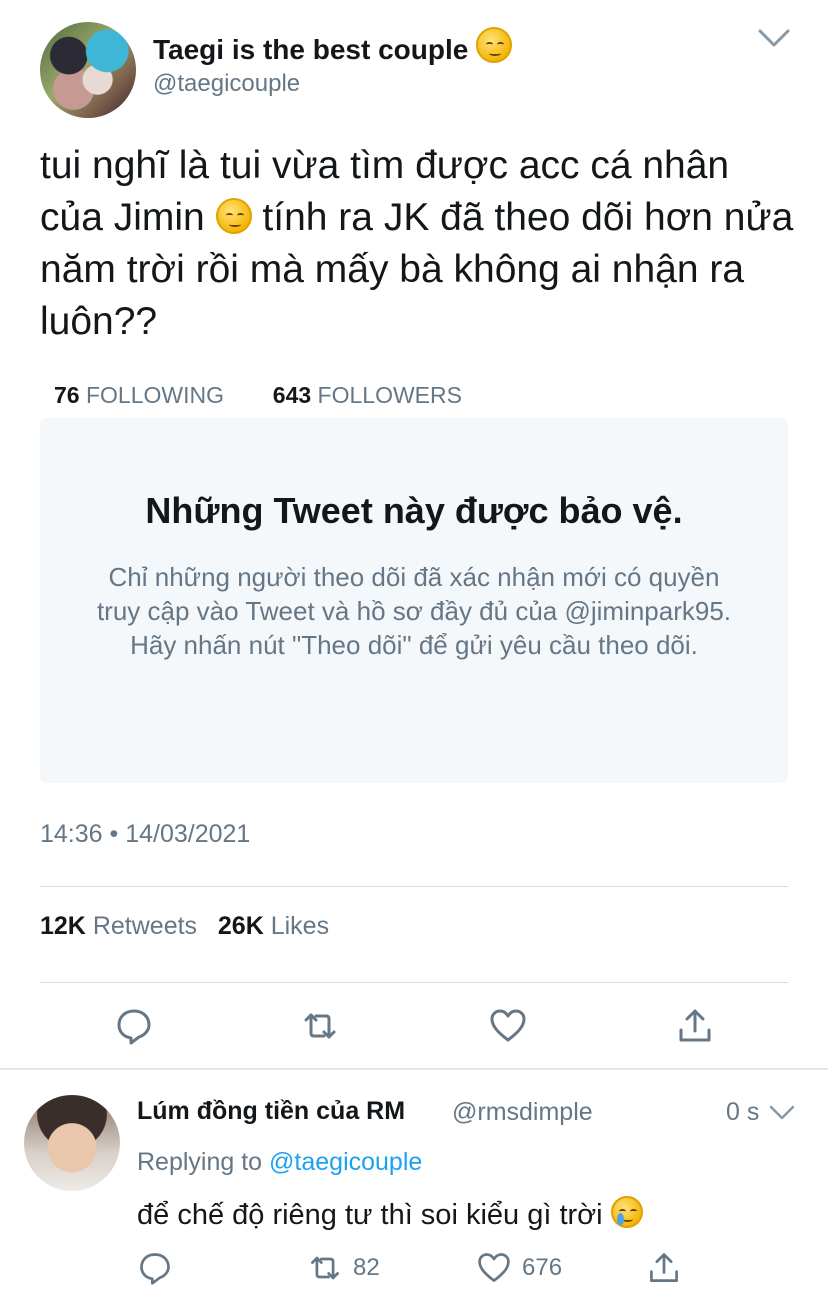 The height and width of the screenshot is (1303, 828). What do you see at coordinates (389, 395) in the screenshot?
I see `followers-label: FOLLOWERS` at bounding box center [389, 395].